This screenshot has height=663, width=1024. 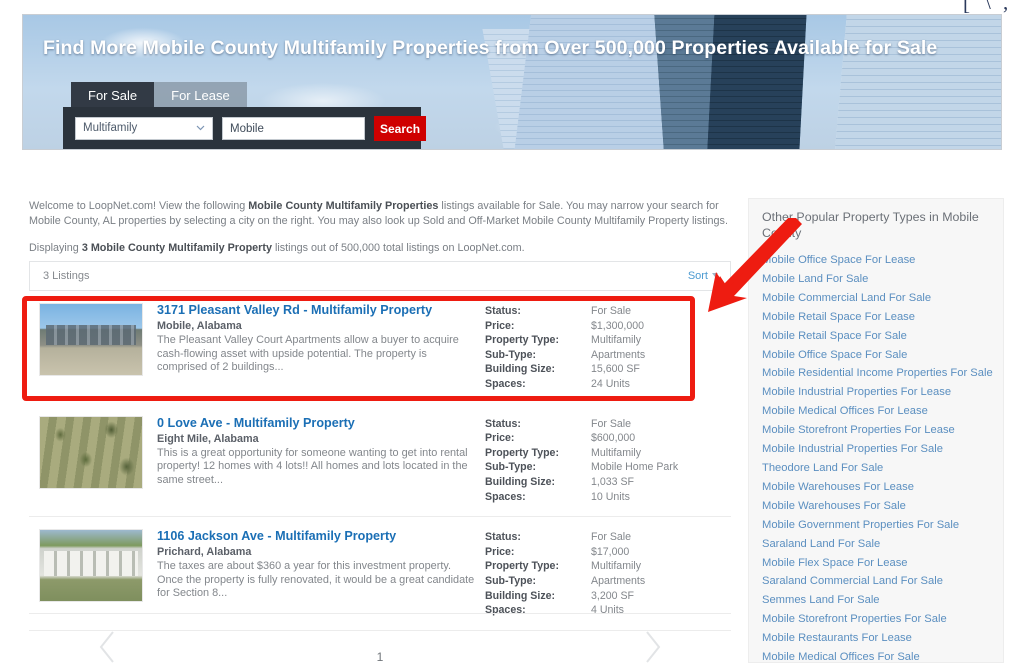 I want to click on sidebar-link-3: Mobile Commercial Land For Sale, so click(x=875, y=298).